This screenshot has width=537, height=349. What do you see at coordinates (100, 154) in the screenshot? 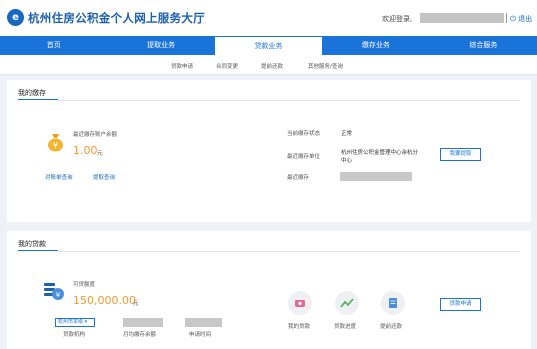
I see `balance-unit: 元` at bounding box center [100, 154].